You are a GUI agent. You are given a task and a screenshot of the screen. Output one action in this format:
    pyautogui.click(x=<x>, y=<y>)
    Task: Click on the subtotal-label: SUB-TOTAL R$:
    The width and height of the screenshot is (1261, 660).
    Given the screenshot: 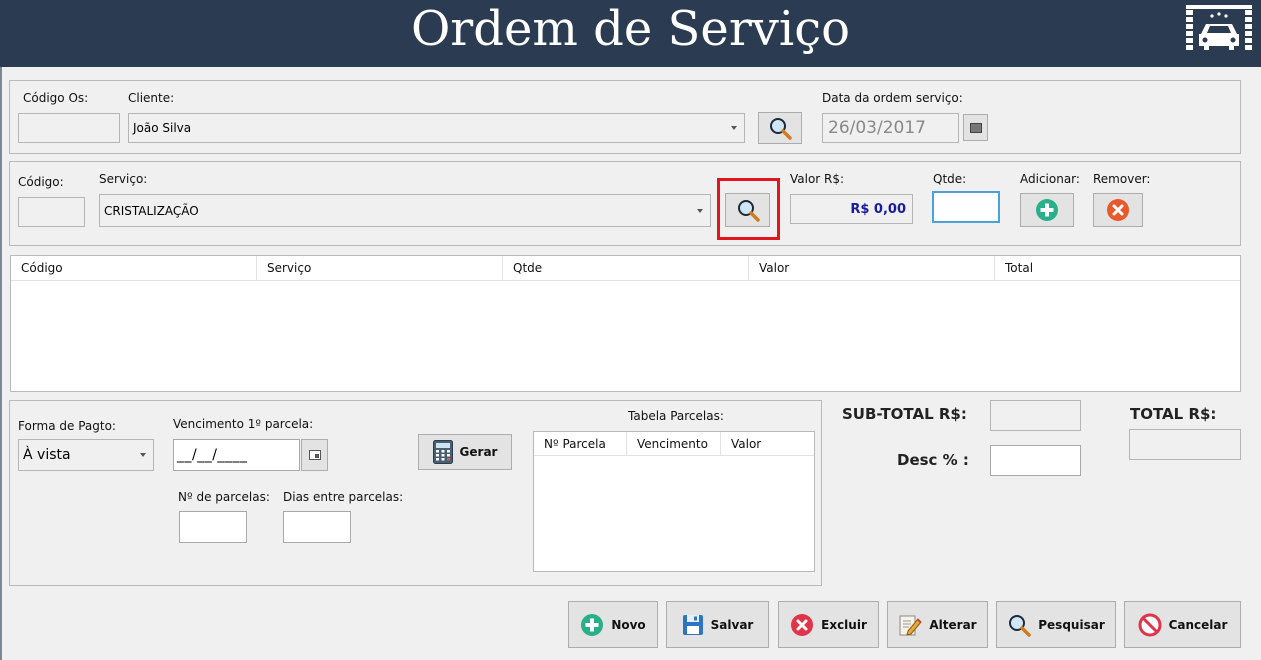 What is the action you would take?
    pyautogui.click(x=904, y=414)
    